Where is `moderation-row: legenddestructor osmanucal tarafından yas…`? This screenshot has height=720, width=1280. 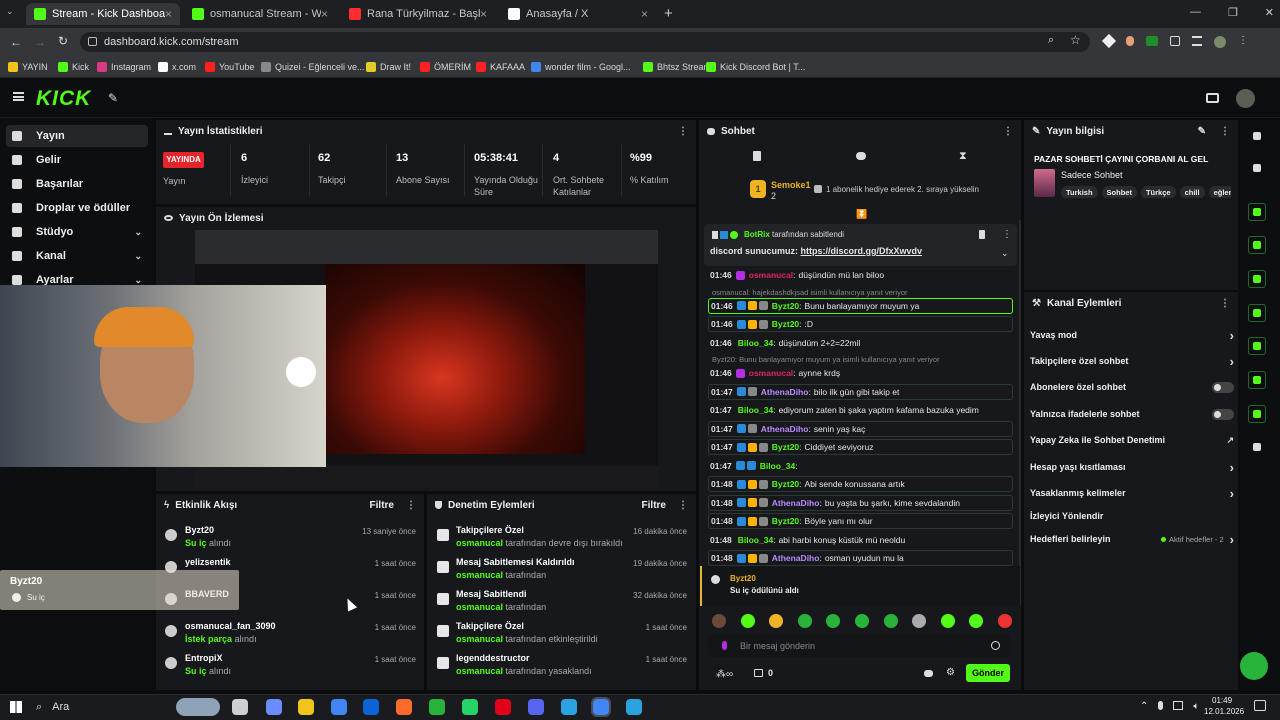
moderation-row: legenddestructor osmanucal tarafından yas… is located at coordinates (562, 669).